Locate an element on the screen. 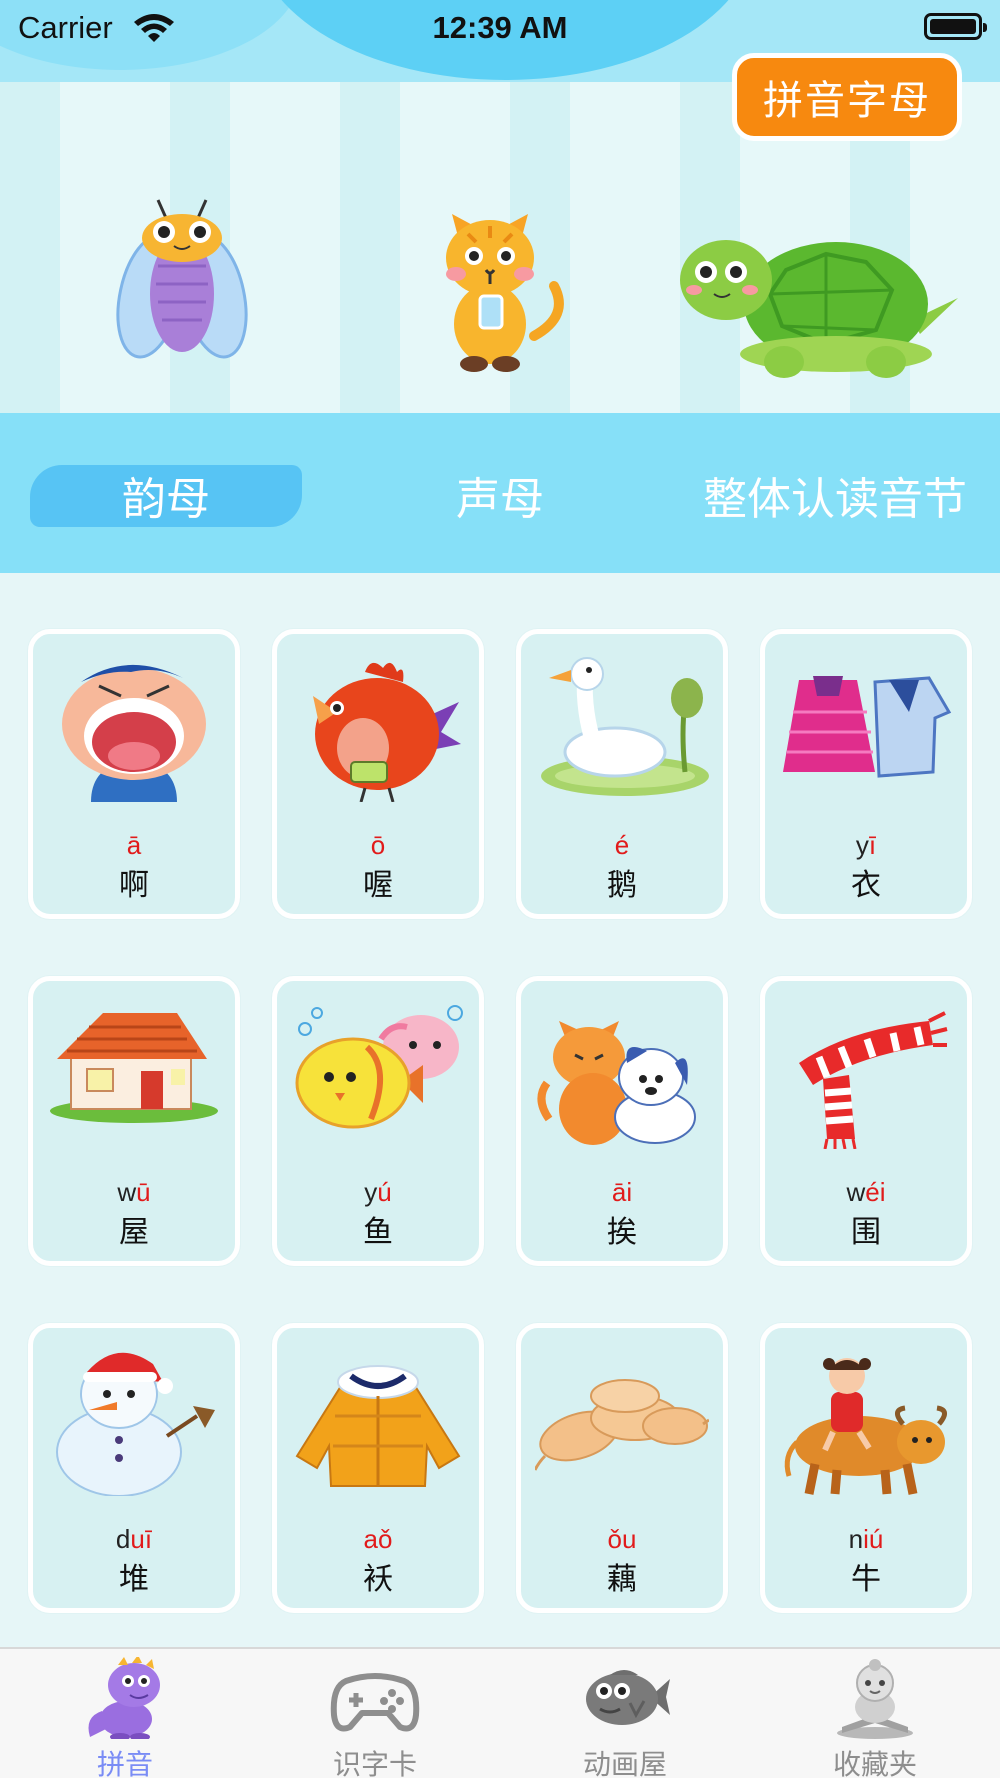 The image size is (1000, 1778). reading-kid-icon is located at coordinates (875, 1698).